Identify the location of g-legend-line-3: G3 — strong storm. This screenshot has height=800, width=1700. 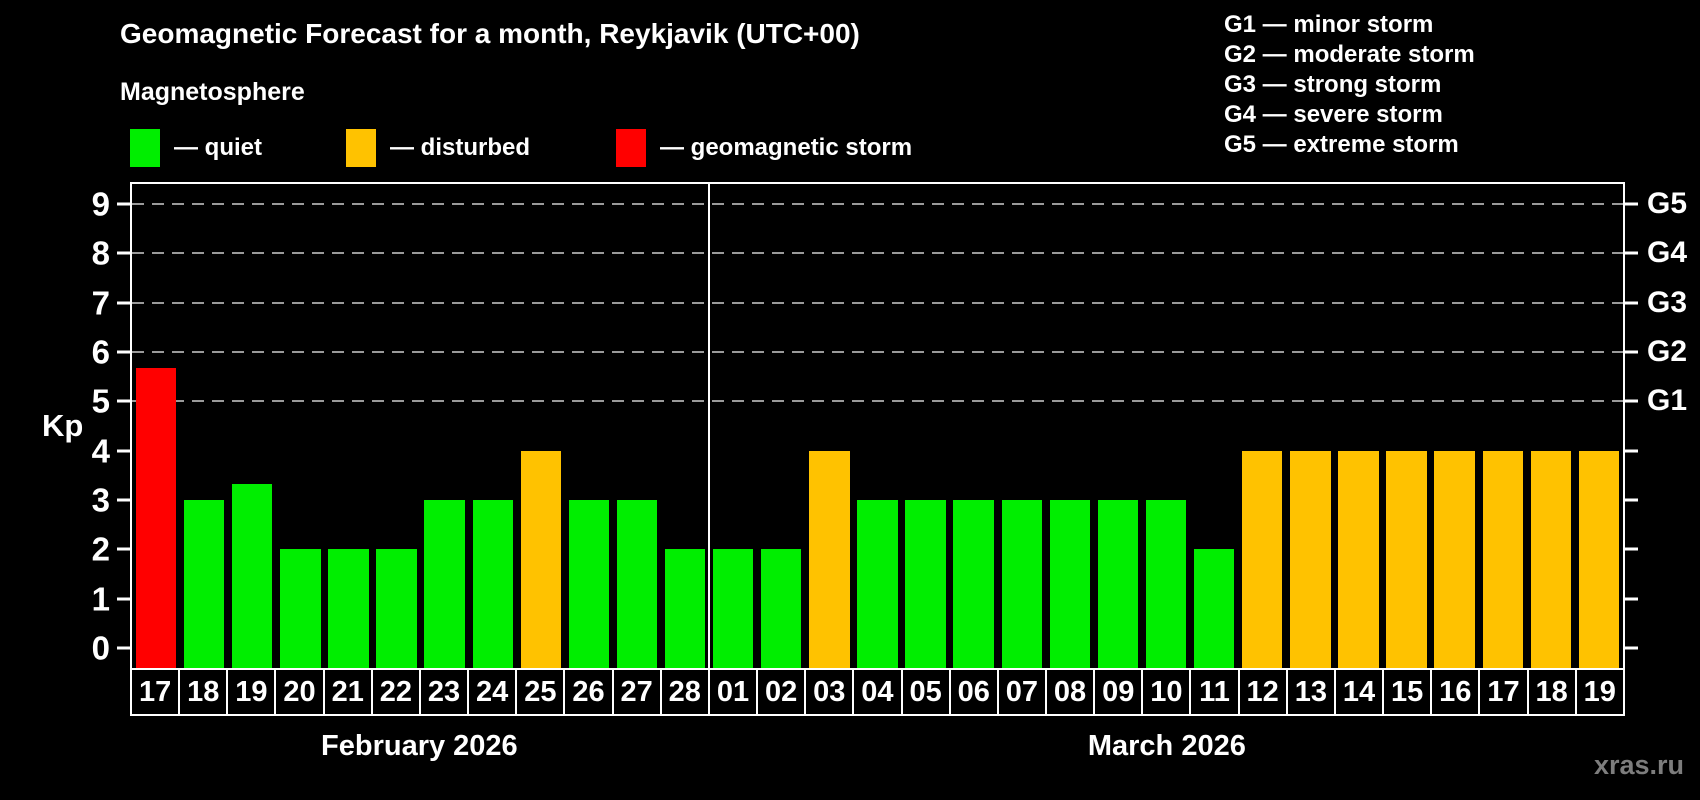
(1333, 84).